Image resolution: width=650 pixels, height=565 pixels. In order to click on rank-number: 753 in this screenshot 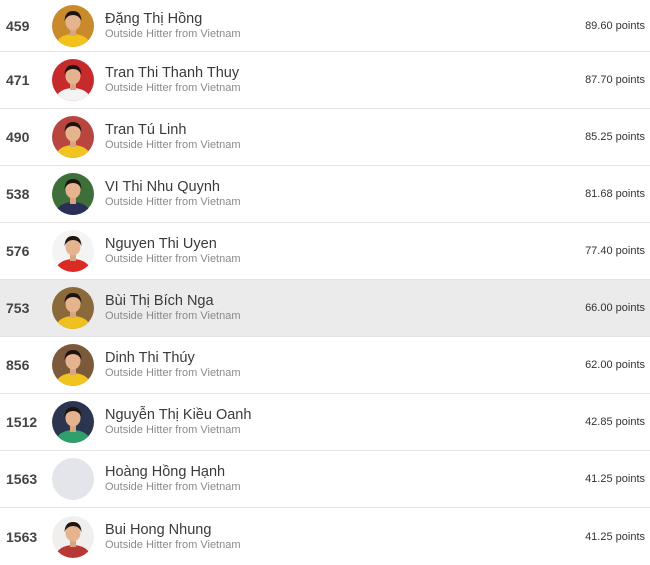, I will do `click(18, 308)`.